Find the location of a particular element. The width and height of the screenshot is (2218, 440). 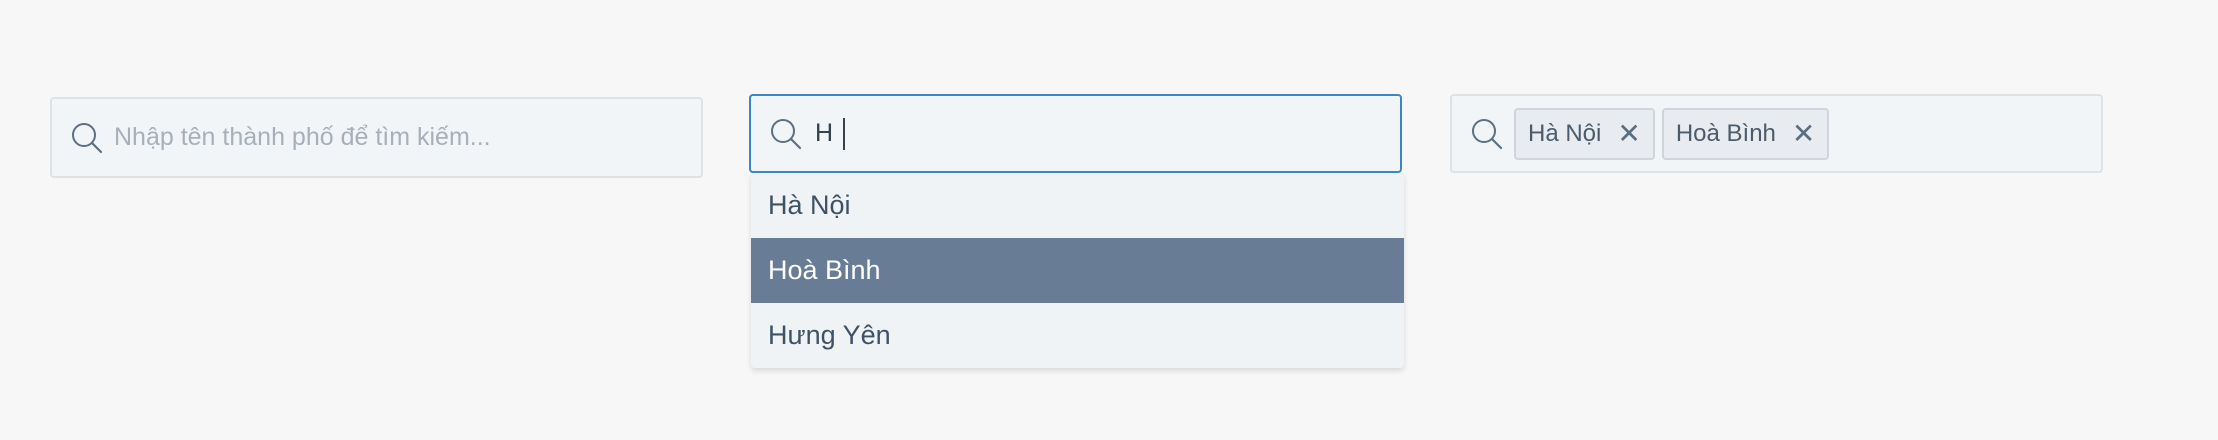

city-search-tags: Hà Nội ✕ Hoà Bình ✕ is located at coordinates (1776, 133).